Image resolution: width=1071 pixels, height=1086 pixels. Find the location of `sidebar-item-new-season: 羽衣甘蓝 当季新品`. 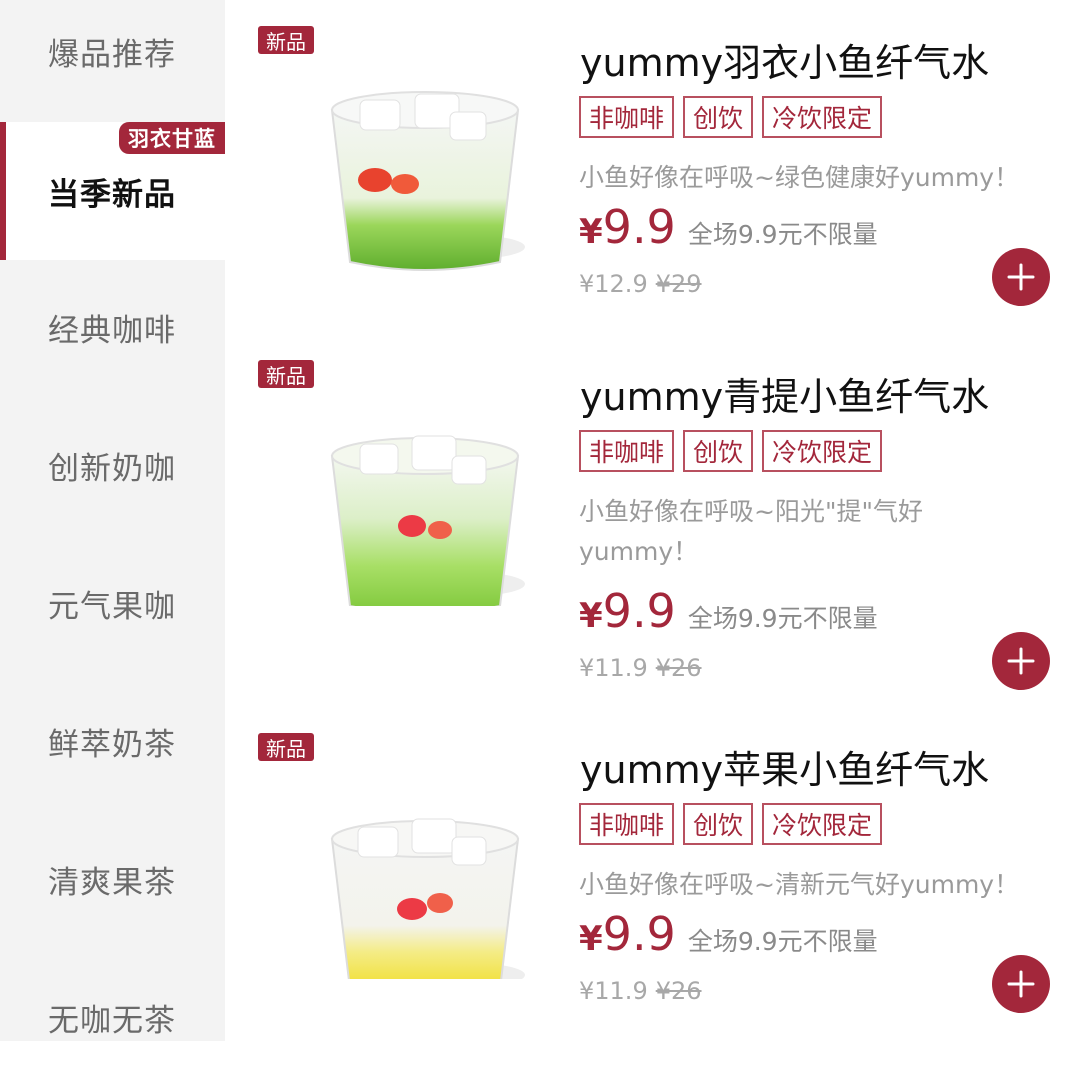

sidebar-item-new-season: 羽衣甘蓝 当季新品 is located at coordinates (112, 191).